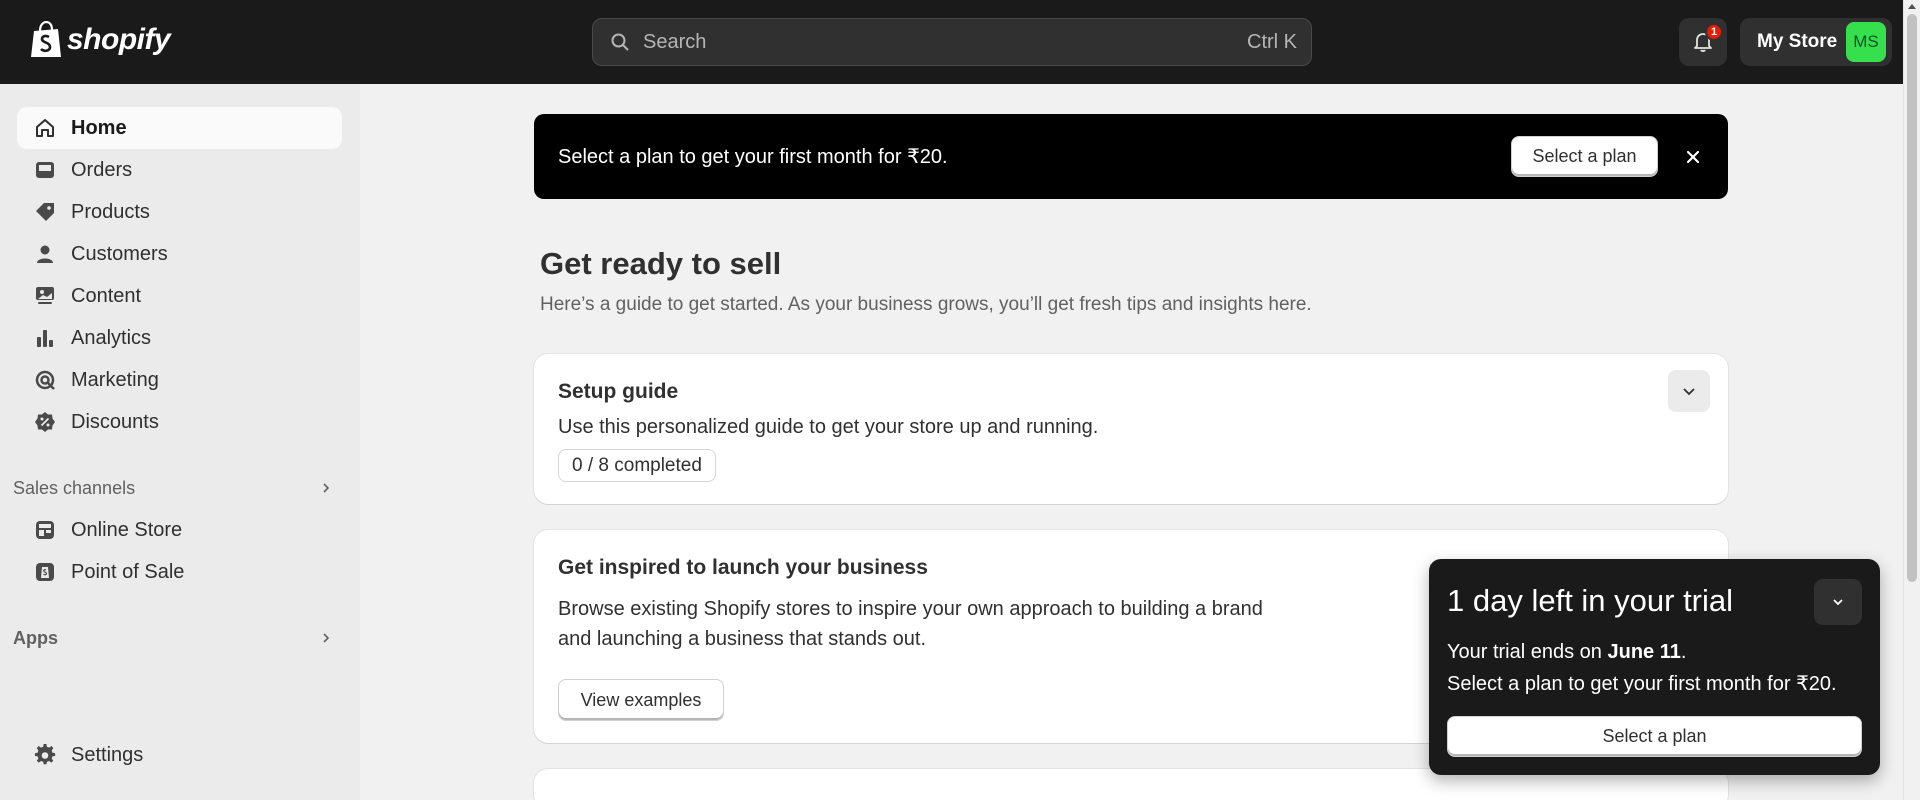  What do you see at coordinates (45, 128) in the screenshot?
I see `home-icon` at bounding box center [45, 128].